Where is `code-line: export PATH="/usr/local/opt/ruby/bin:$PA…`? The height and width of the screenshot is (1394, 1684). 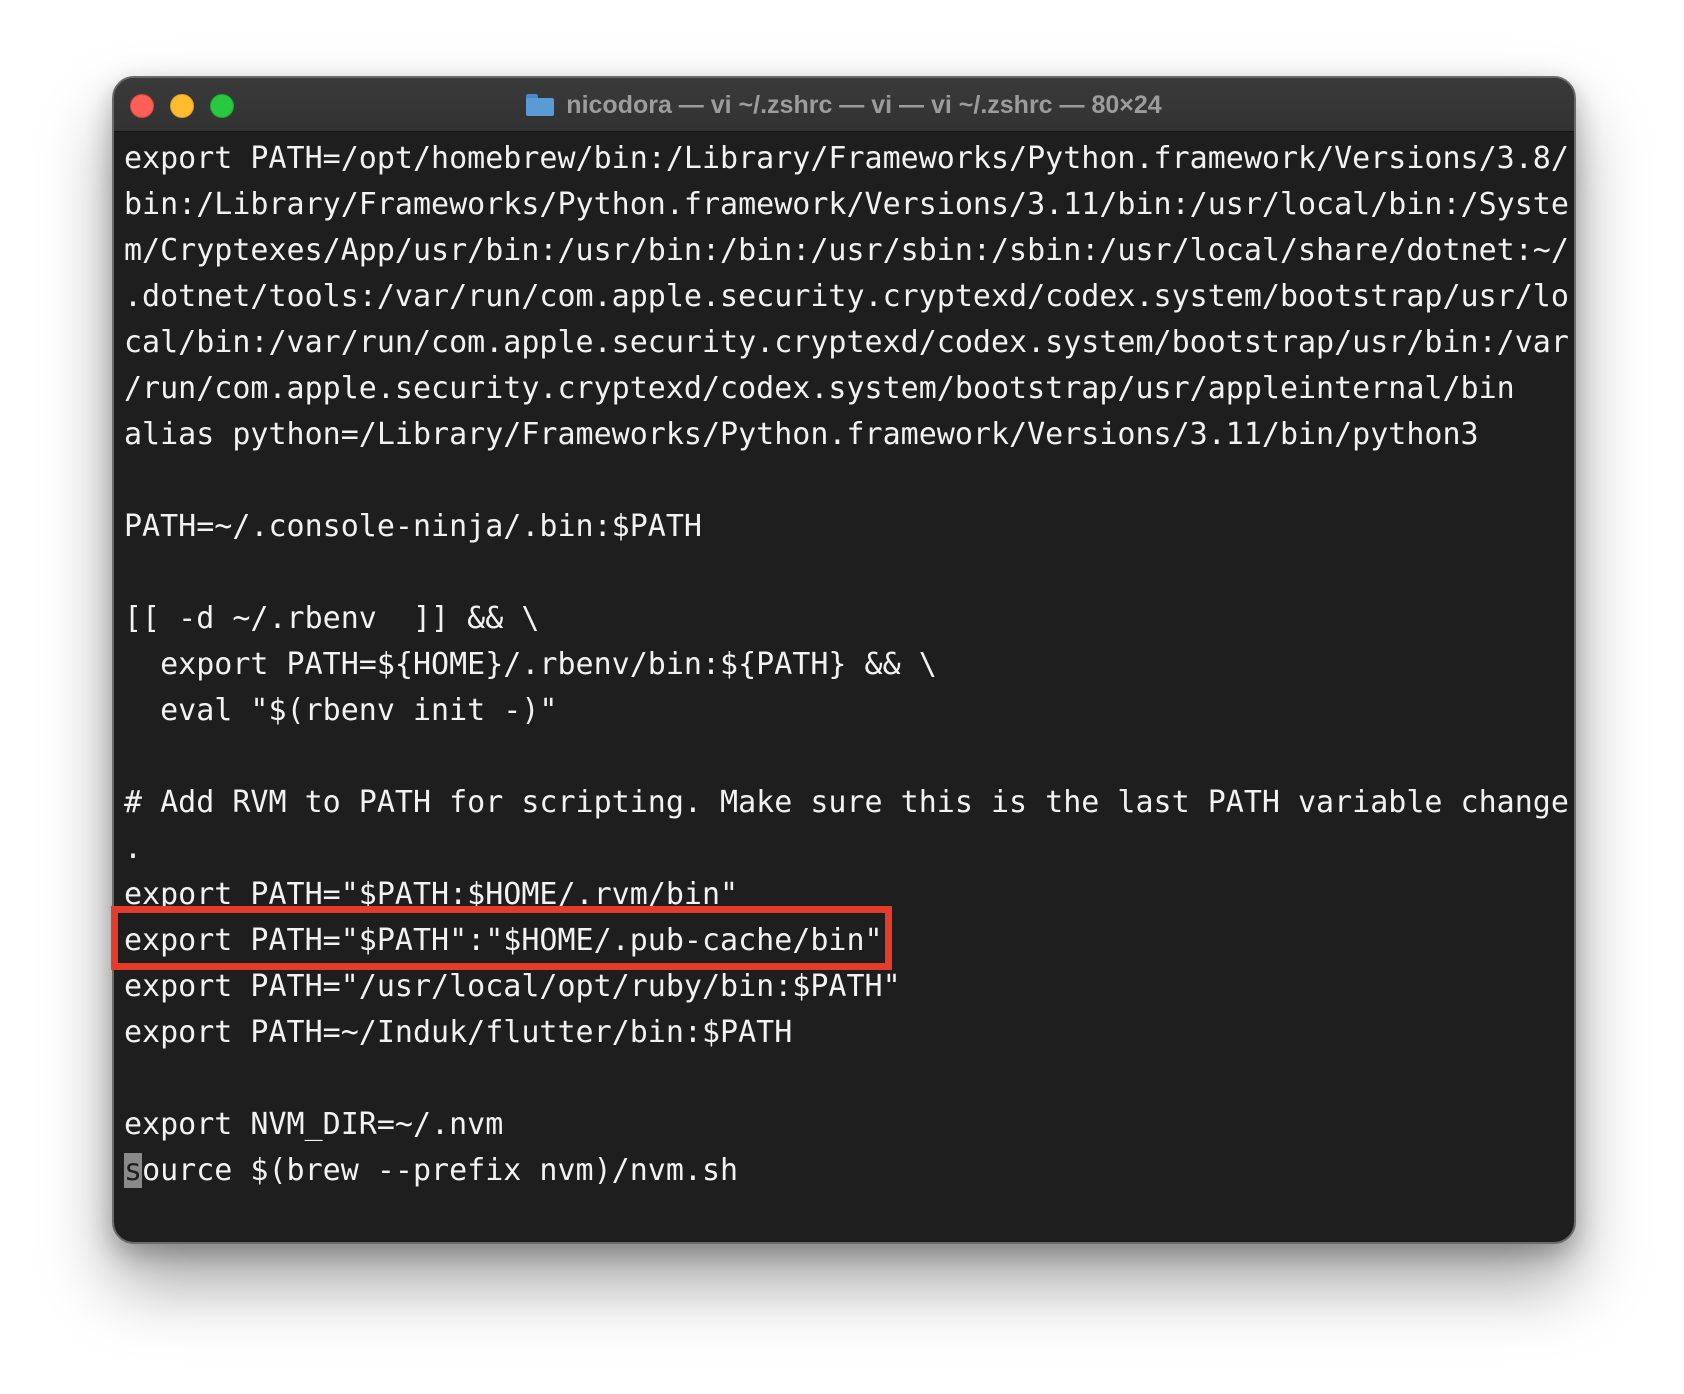
code-line: export PATH="/usr/local/opt/ruby/bin:$PA… is located at coordinates (512, 986).